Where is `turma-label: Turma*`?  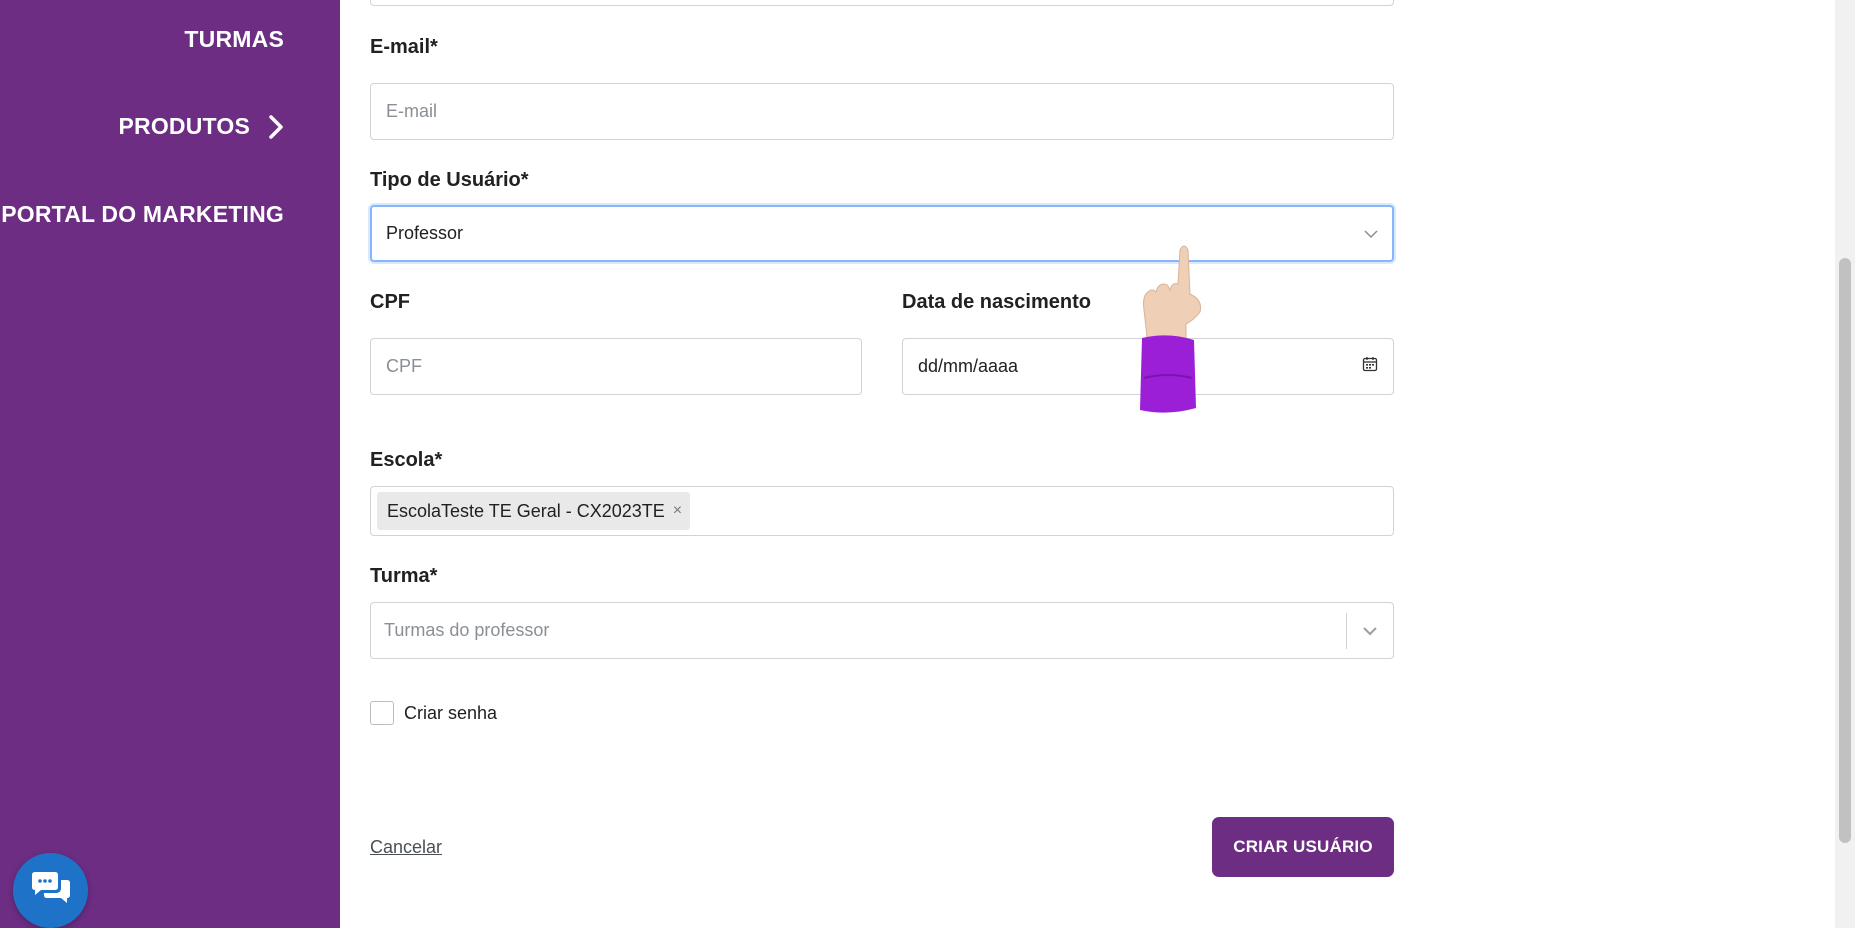 turma-label: Turma* is located at coordinates (404, 576).